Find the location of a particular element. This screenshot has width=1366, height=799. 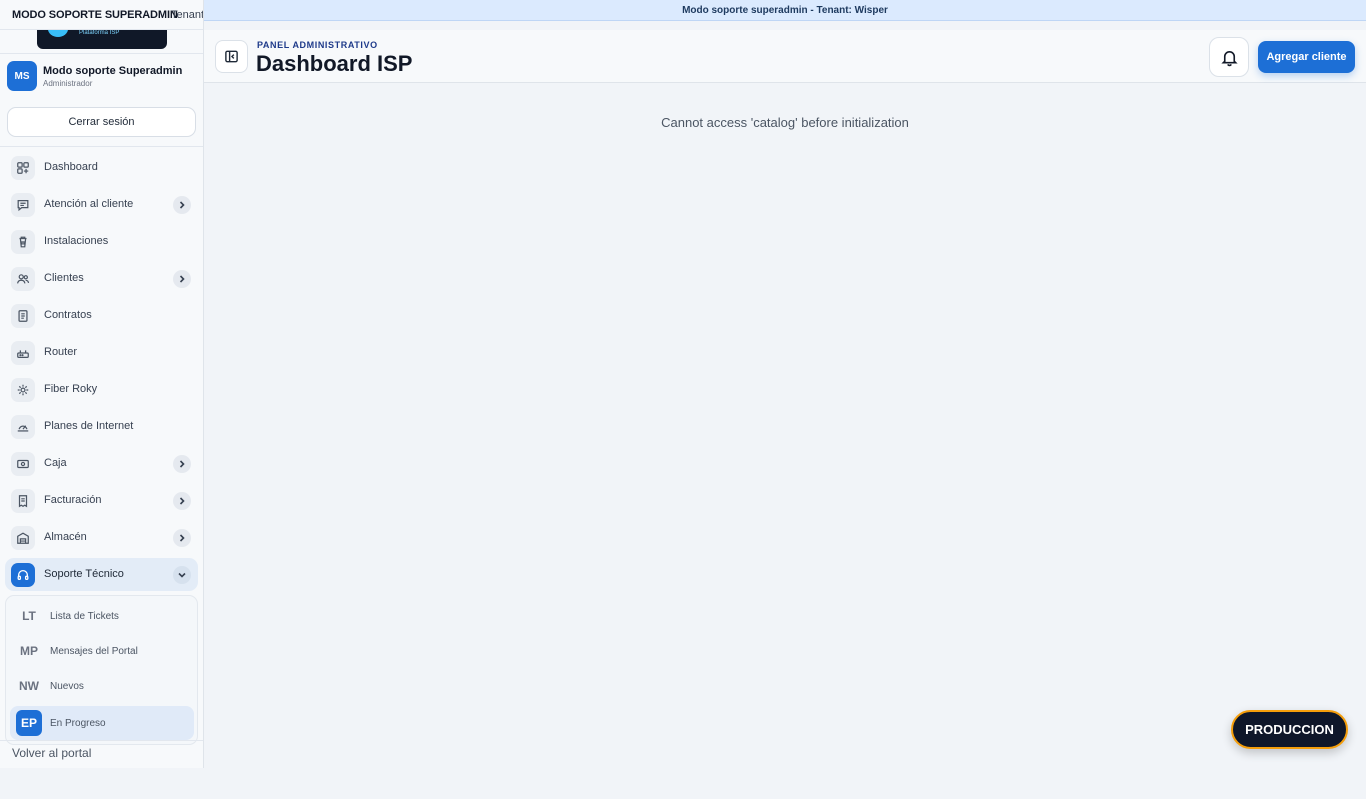

submenu-item-nuevos: NW Nuevos is located at coordinates (102, 686).